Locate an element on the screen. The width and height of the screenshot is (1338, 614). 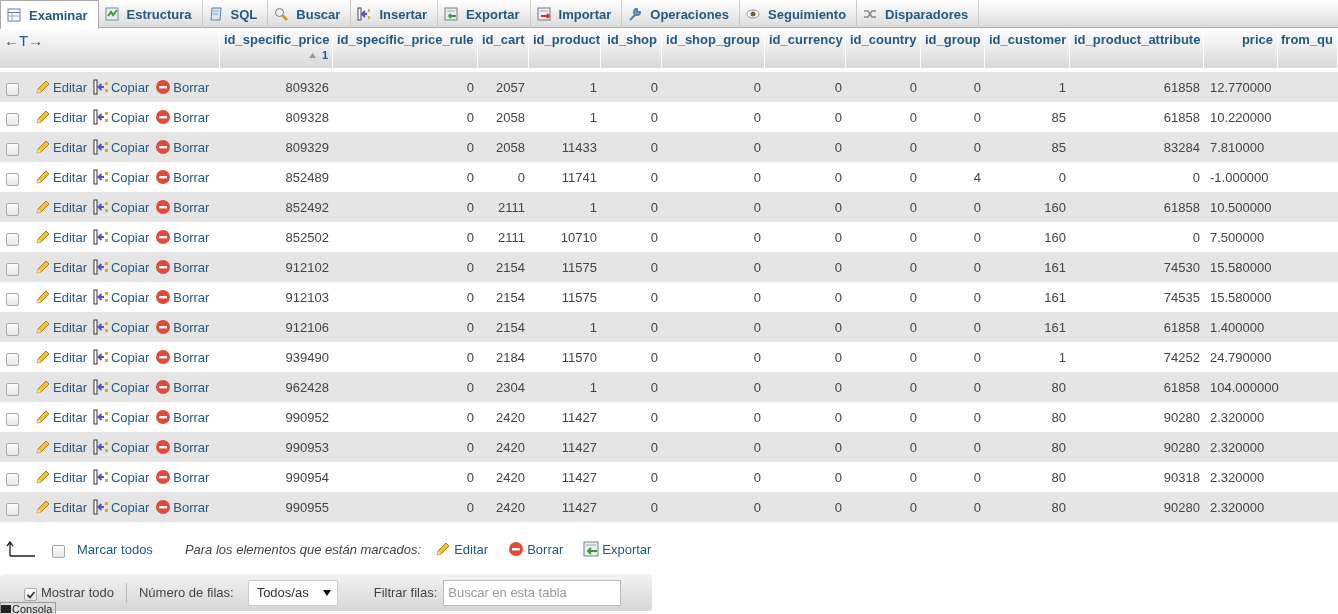
tab: Examinar is located at coordinates (49, 14).